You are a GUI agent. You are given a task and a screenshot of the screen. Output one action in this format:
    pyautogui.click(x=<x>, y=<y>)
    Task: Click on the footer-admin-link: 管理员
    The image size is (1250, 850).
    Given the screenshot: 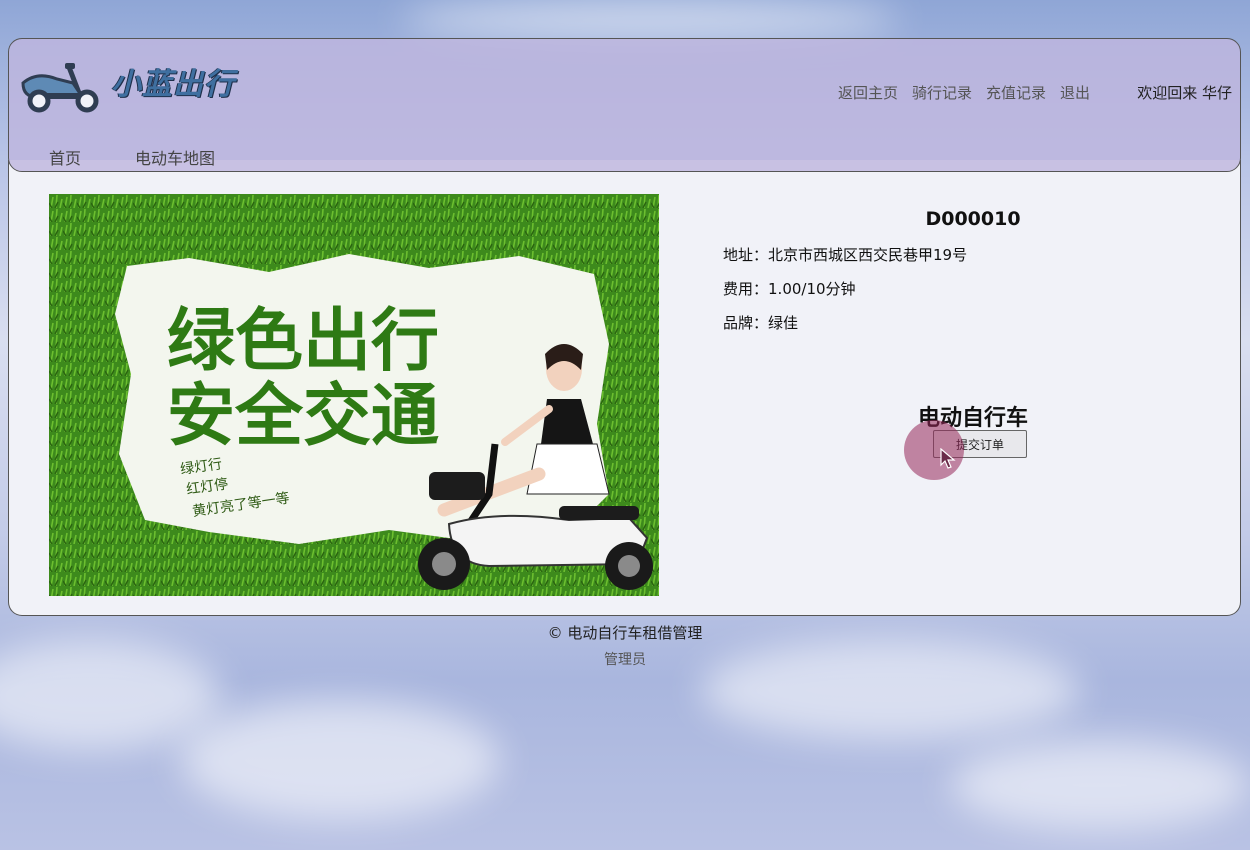 What is the action you would take?
    pyautogui.click(x=625, y=659)
    